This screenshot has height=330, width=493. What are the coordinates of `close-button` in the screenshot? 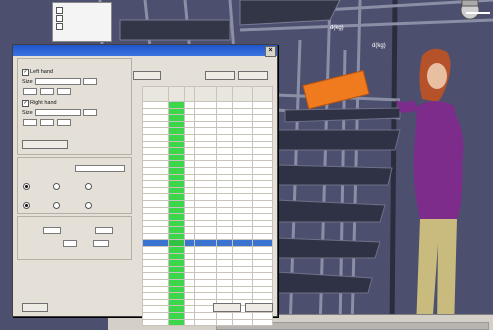 It's located at (259, 307).